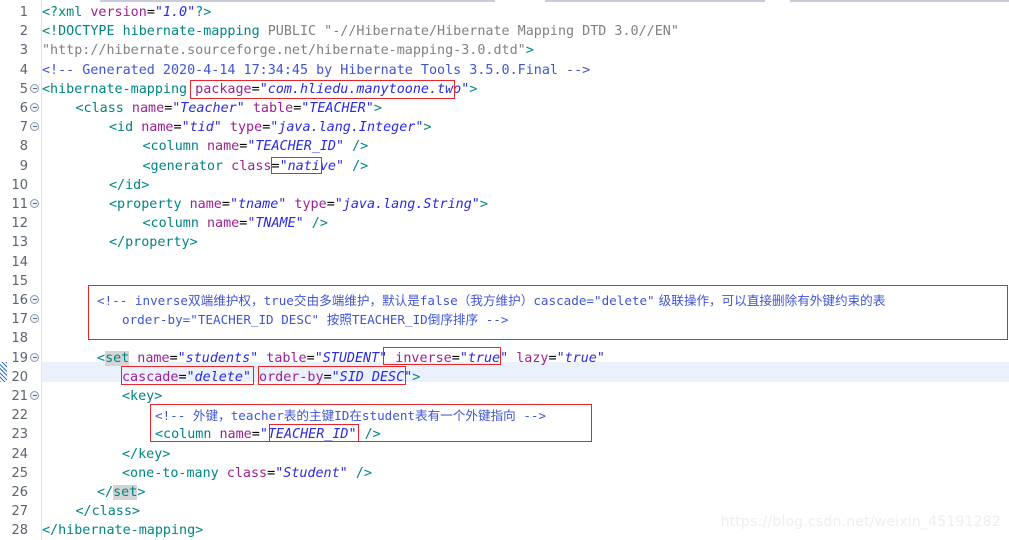 The height and width of the screenshot is (540, 1009). What do you see at coordinates (364, 89) in the screenshot?
I see `package-attr-value: "com.hliedu.manytoone.two"` at bounding box center [364, 89].